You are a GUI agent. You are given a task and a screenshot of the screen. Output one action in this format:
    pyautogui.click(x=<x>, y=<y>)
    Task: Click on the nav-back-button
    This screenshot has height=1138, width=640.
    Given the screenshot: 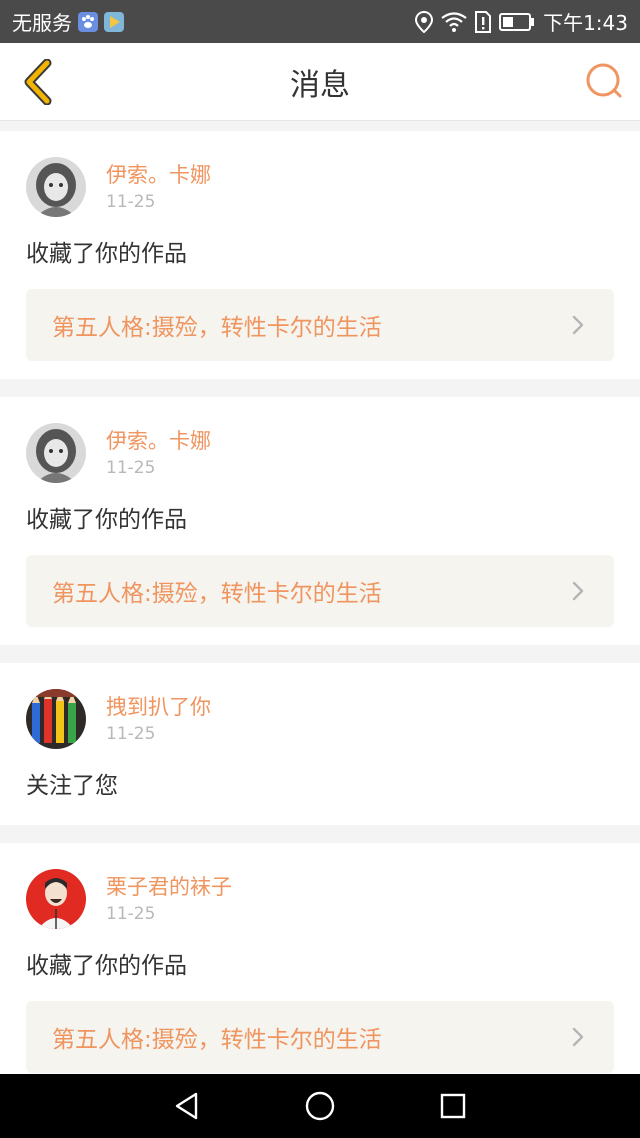 What is the action you would take?
    pyautogui.click(x=187, y=1106)
    